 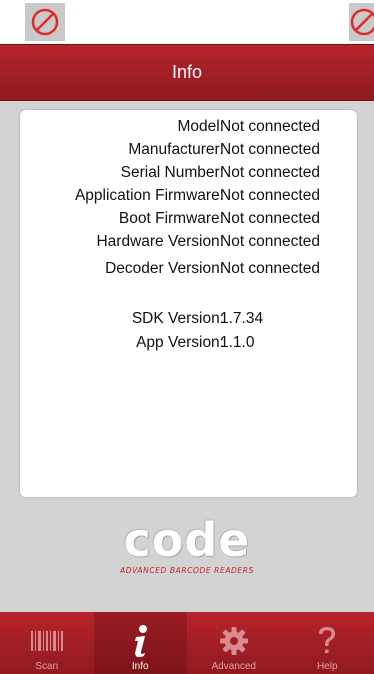 I want to click on info-row-sdk-version: SDK Version: 1.7.34, so click(x=188, y=321).